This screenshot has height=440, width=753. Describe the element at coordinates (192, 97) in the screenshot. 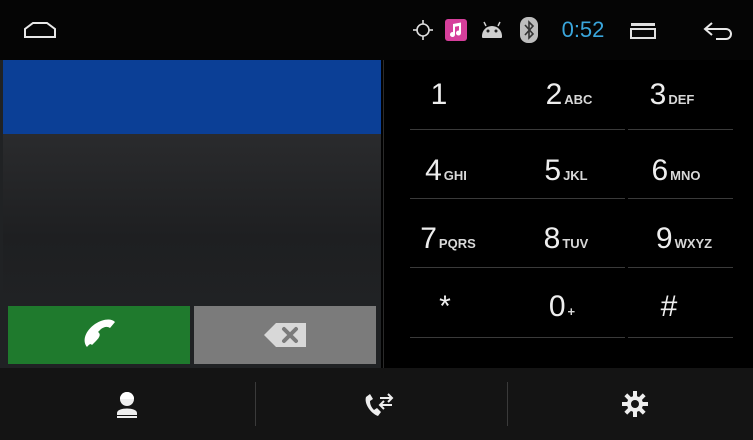

I see `dialed-number-display` at that location.